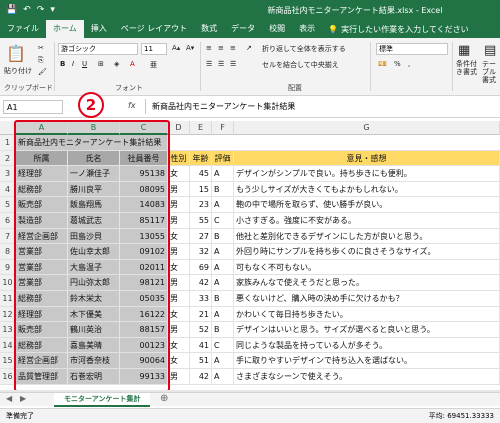  Describe the element at coordinates (144, 173) in the screenshot. I see `table-cell: 95138` at that location.